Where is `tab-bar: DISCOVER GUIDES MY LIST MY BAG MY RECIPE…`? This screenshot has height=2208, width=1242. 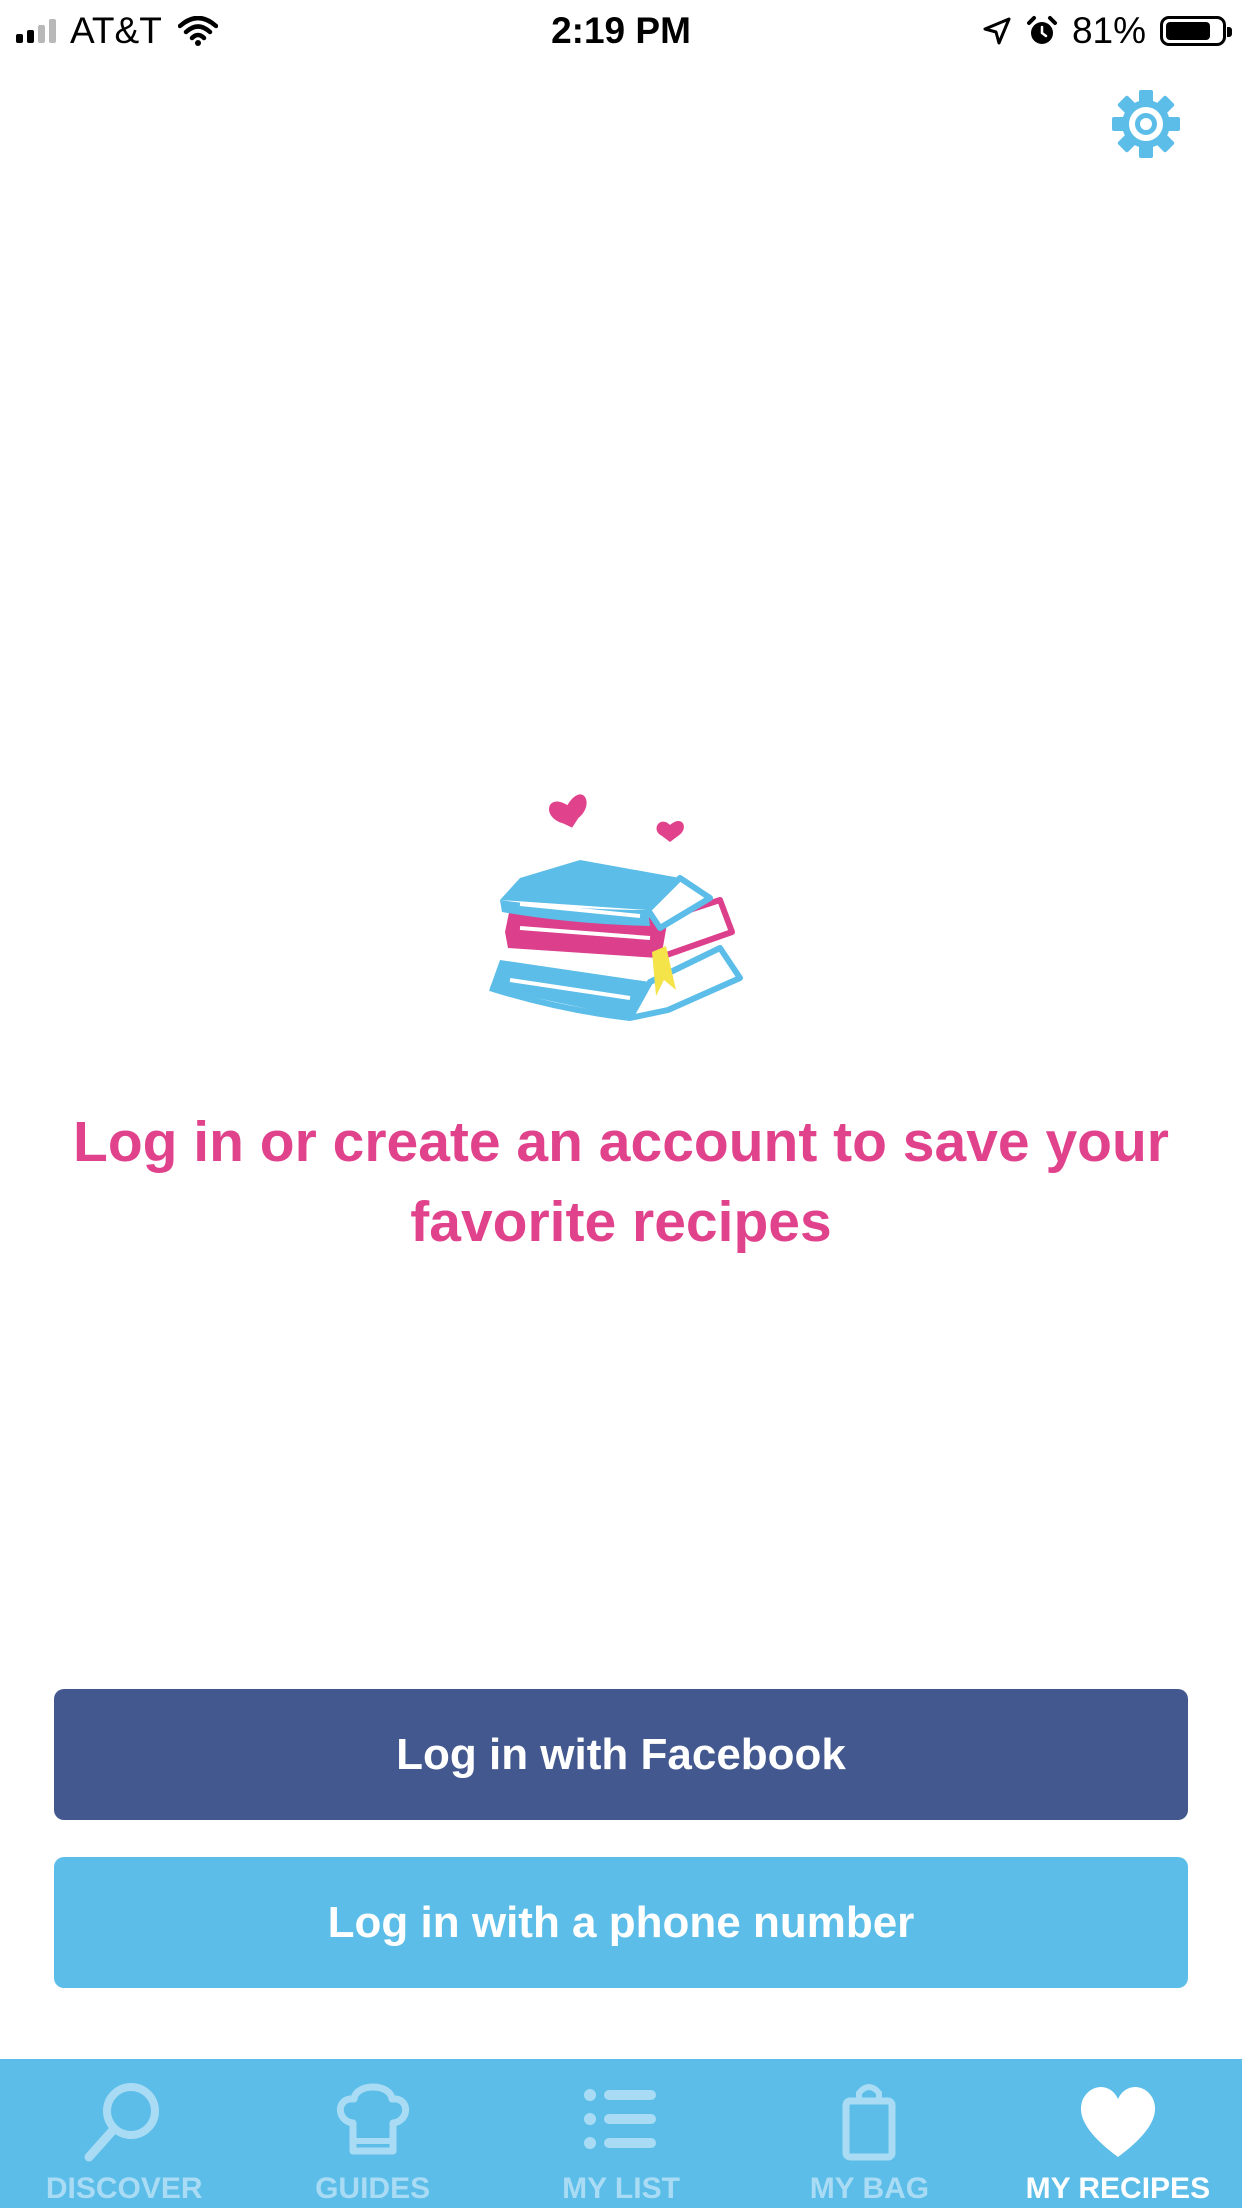 tab-bar: DISCOVER GUIDES MY LIST MY BAG MY RECIPE… is located at coordinates (621, 2133).